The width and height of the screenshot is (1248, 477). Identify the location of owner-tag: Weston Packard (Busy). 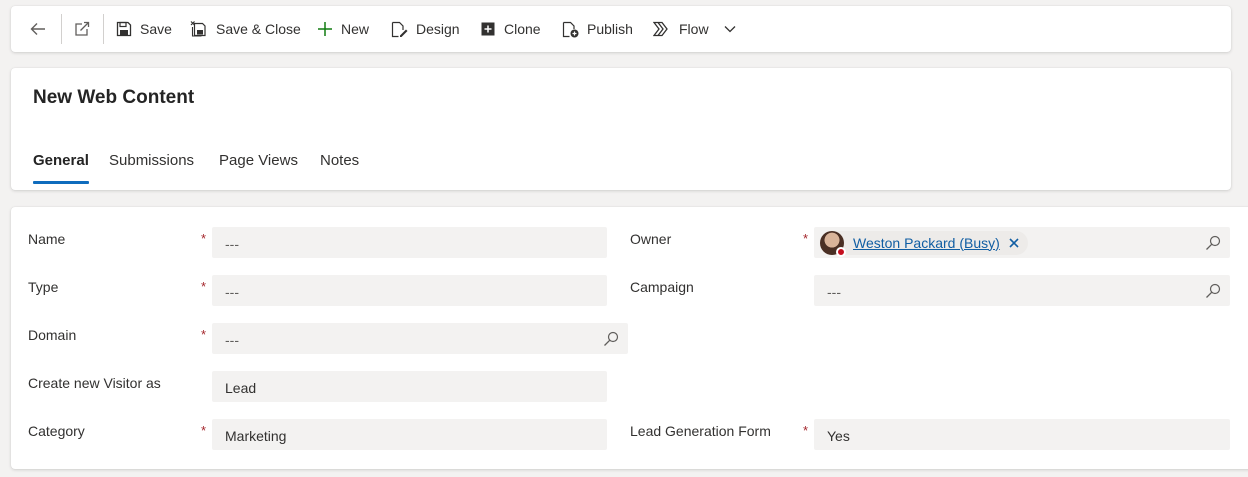
(924, 243).